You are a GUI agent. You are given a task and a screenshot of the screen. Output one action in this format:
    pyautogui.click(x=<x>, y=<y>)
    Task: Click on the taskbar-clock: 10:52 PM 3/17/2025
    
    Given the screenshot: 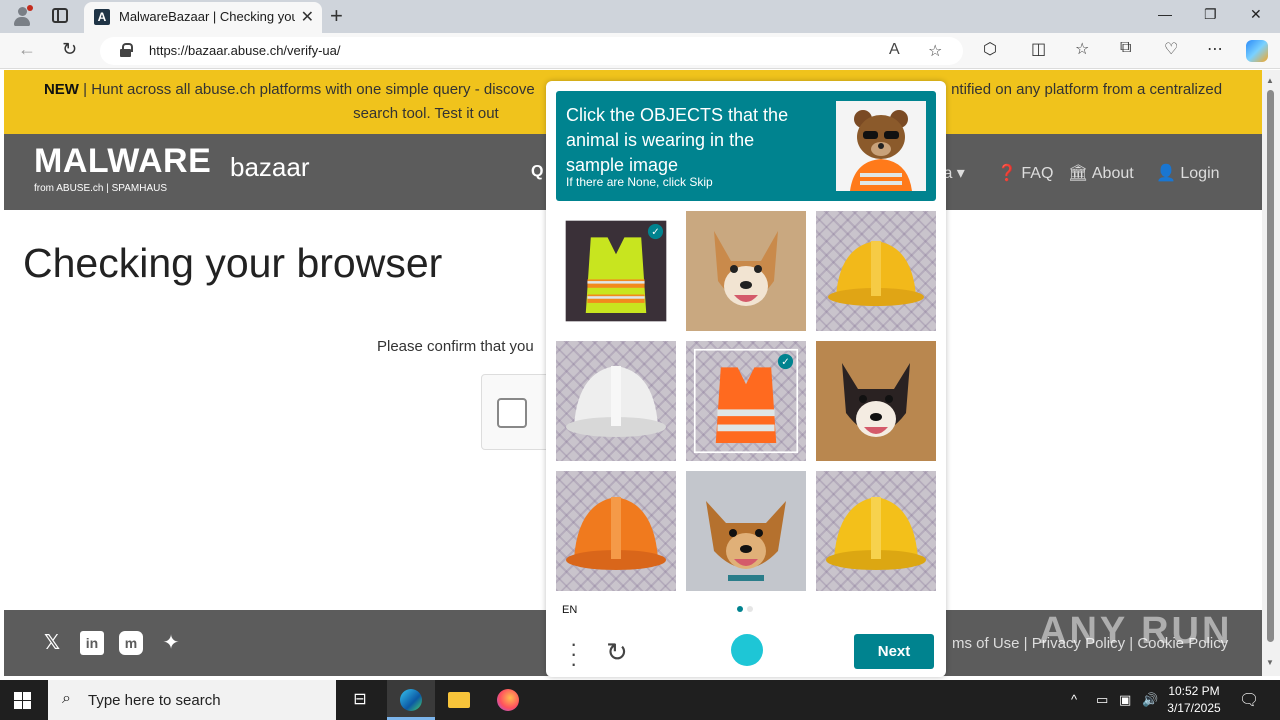 What is the action you would take?
    pyautogui.click(x=1194, y=700)
    